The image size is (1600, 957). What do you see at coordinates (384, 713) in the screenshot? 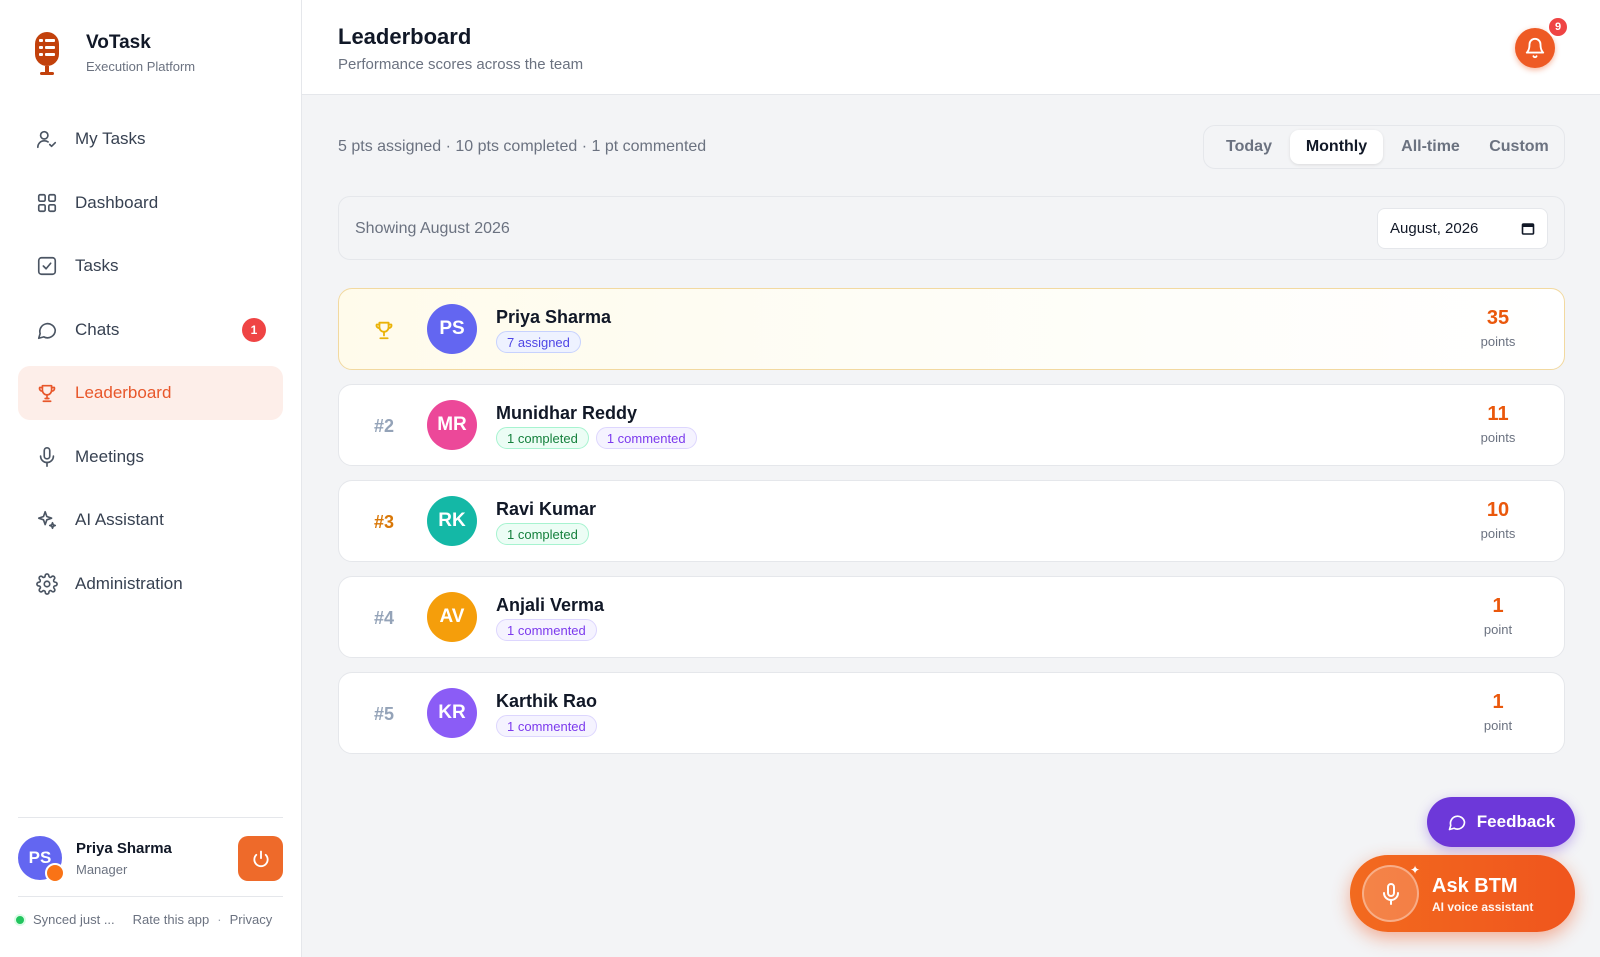
I see `rank-label: #5` at bounding box center [384, 713].